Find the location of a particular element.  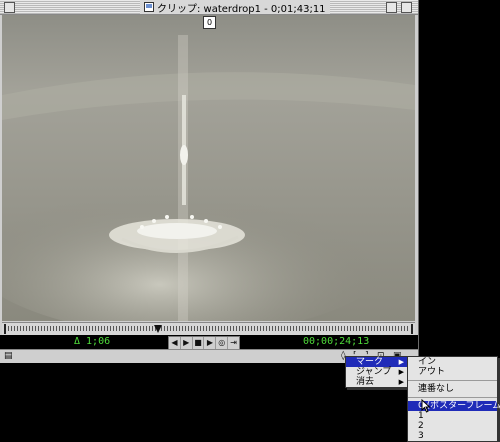

timeline-ticks is located at coordinates (208, 328).